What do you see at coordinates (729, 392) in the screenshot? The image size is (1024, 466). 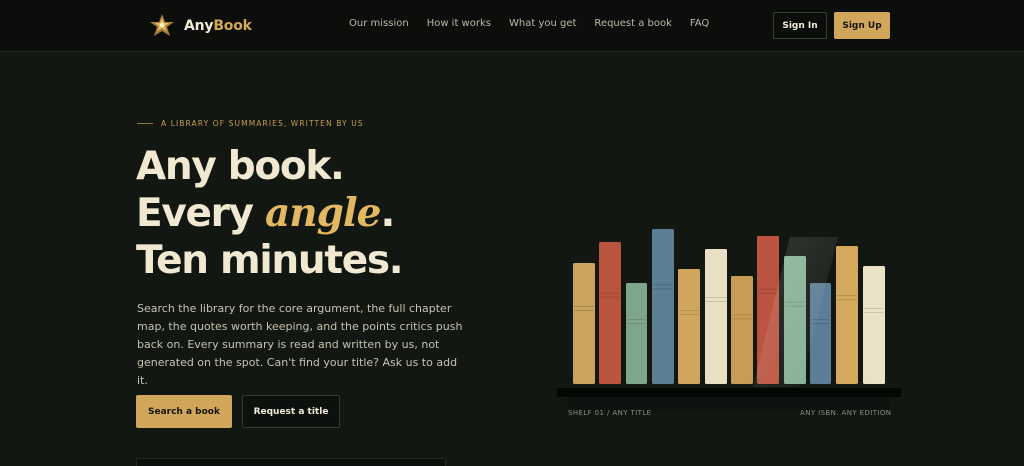 I see `shelf-board` at bounding box center [729, 392].